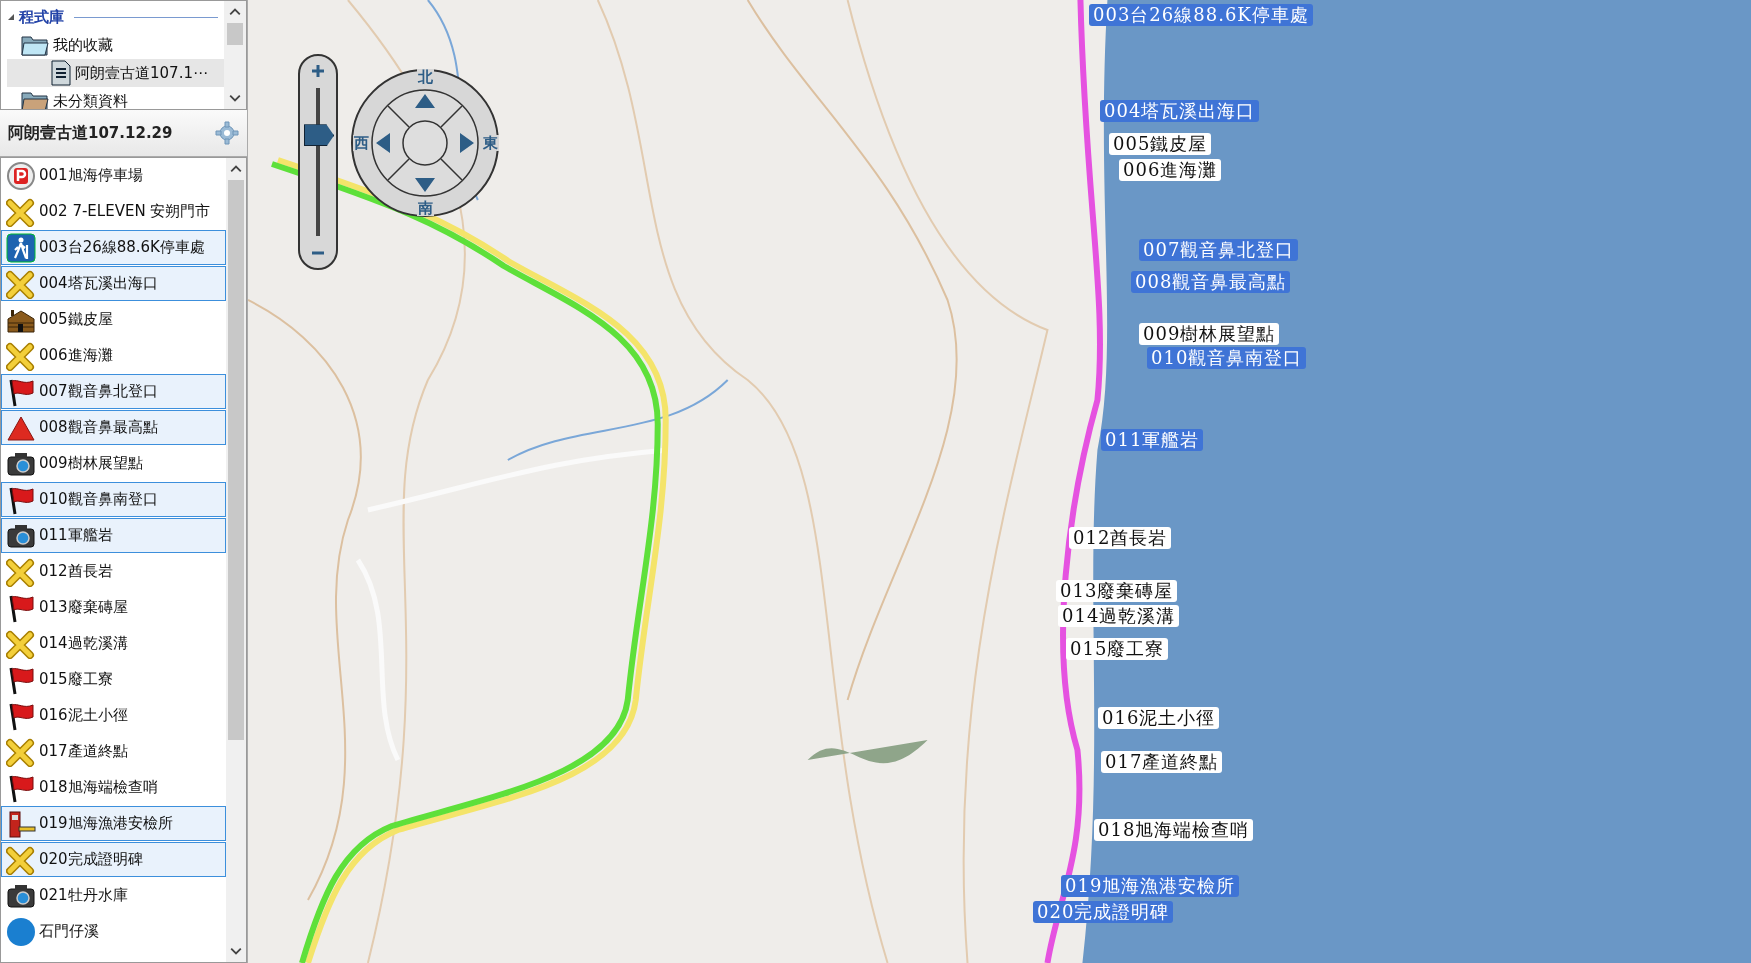  I want to click on waypoint-item: 018旭海端檢查哨, so click(113, 787).